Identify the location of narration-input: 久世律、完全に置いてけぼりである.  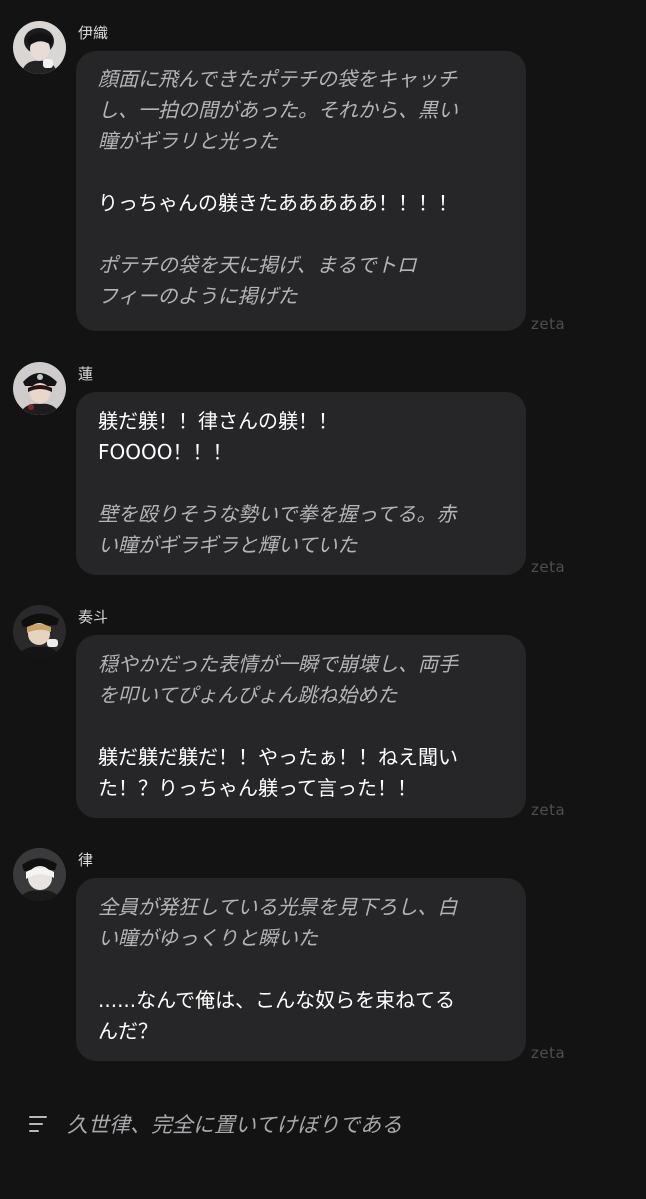
(234, 1124).